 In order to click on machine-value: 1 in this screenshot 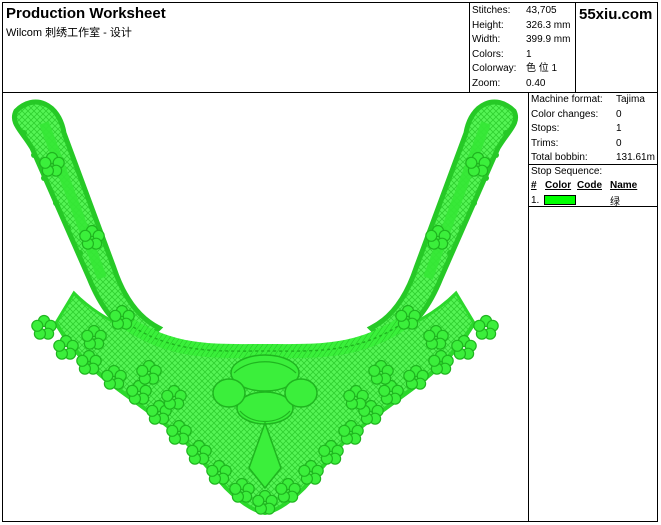, I will do `click(619, 128)`.